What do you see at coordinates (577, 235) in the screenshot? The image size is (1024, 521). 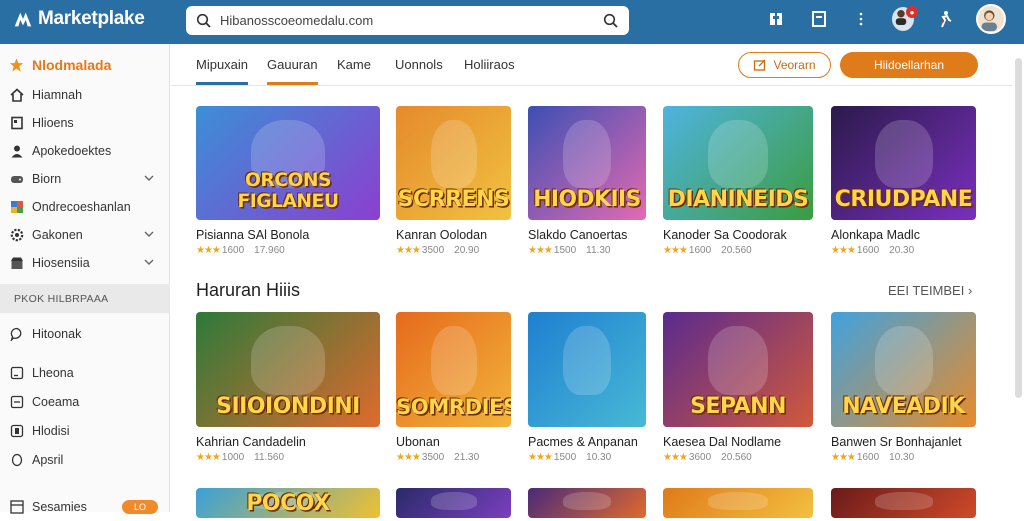 I see `game-title: Slakdo Canoertas` at bounding box center [577, 235].